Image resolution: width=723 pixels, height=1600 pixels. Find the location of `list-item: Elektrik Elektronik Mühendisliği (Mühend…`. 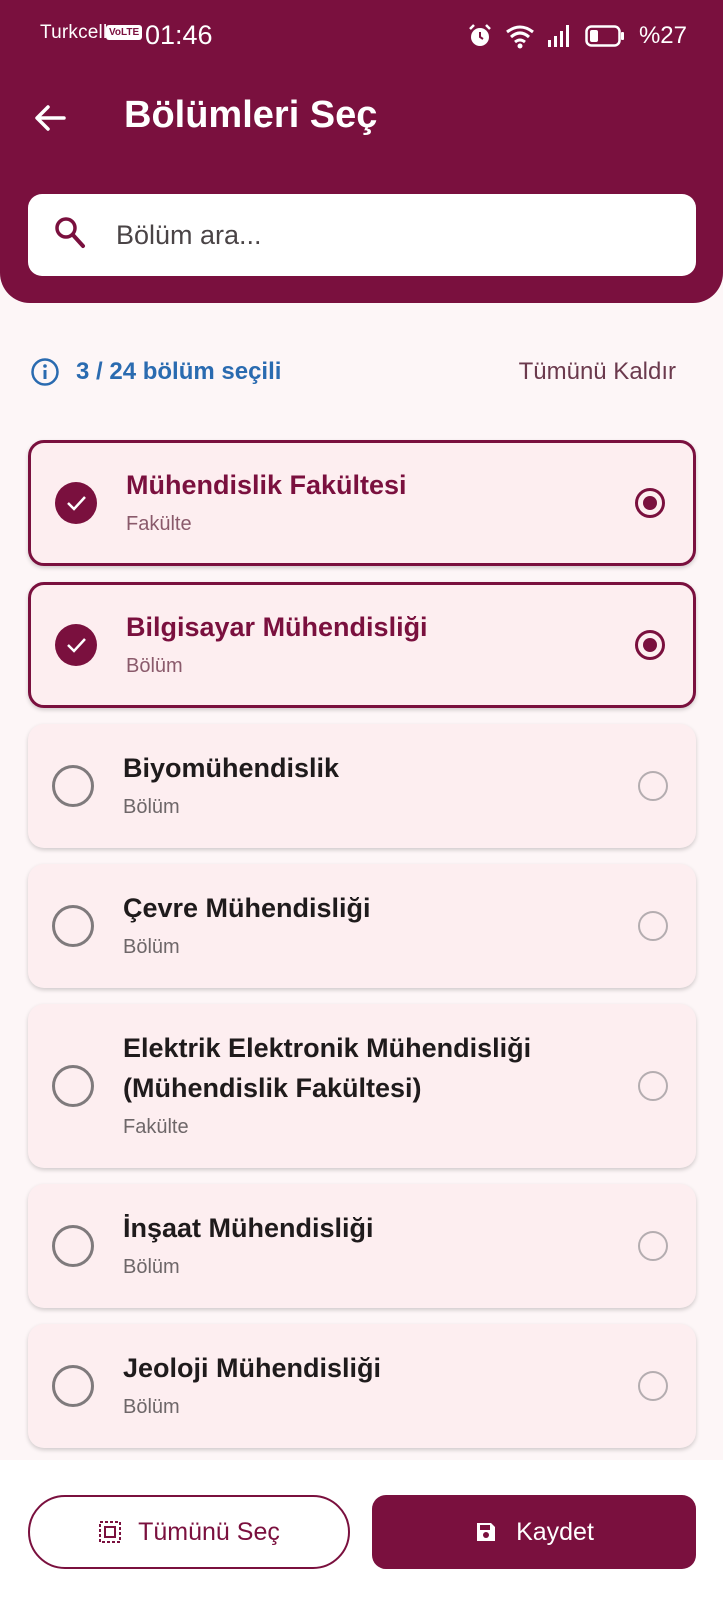

list-item: Elektrik Elektronik Mühendisliği (Mühend… is located at coordinates (362, 1086).